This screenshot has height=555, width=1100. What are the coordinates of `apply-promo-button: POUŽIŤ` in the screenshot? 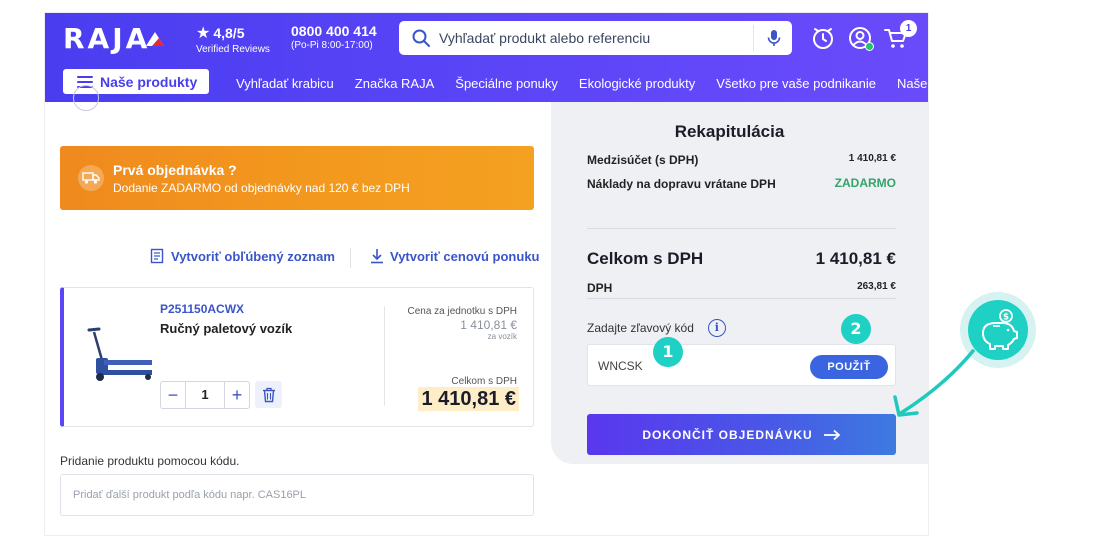 It's located at (849, 367).